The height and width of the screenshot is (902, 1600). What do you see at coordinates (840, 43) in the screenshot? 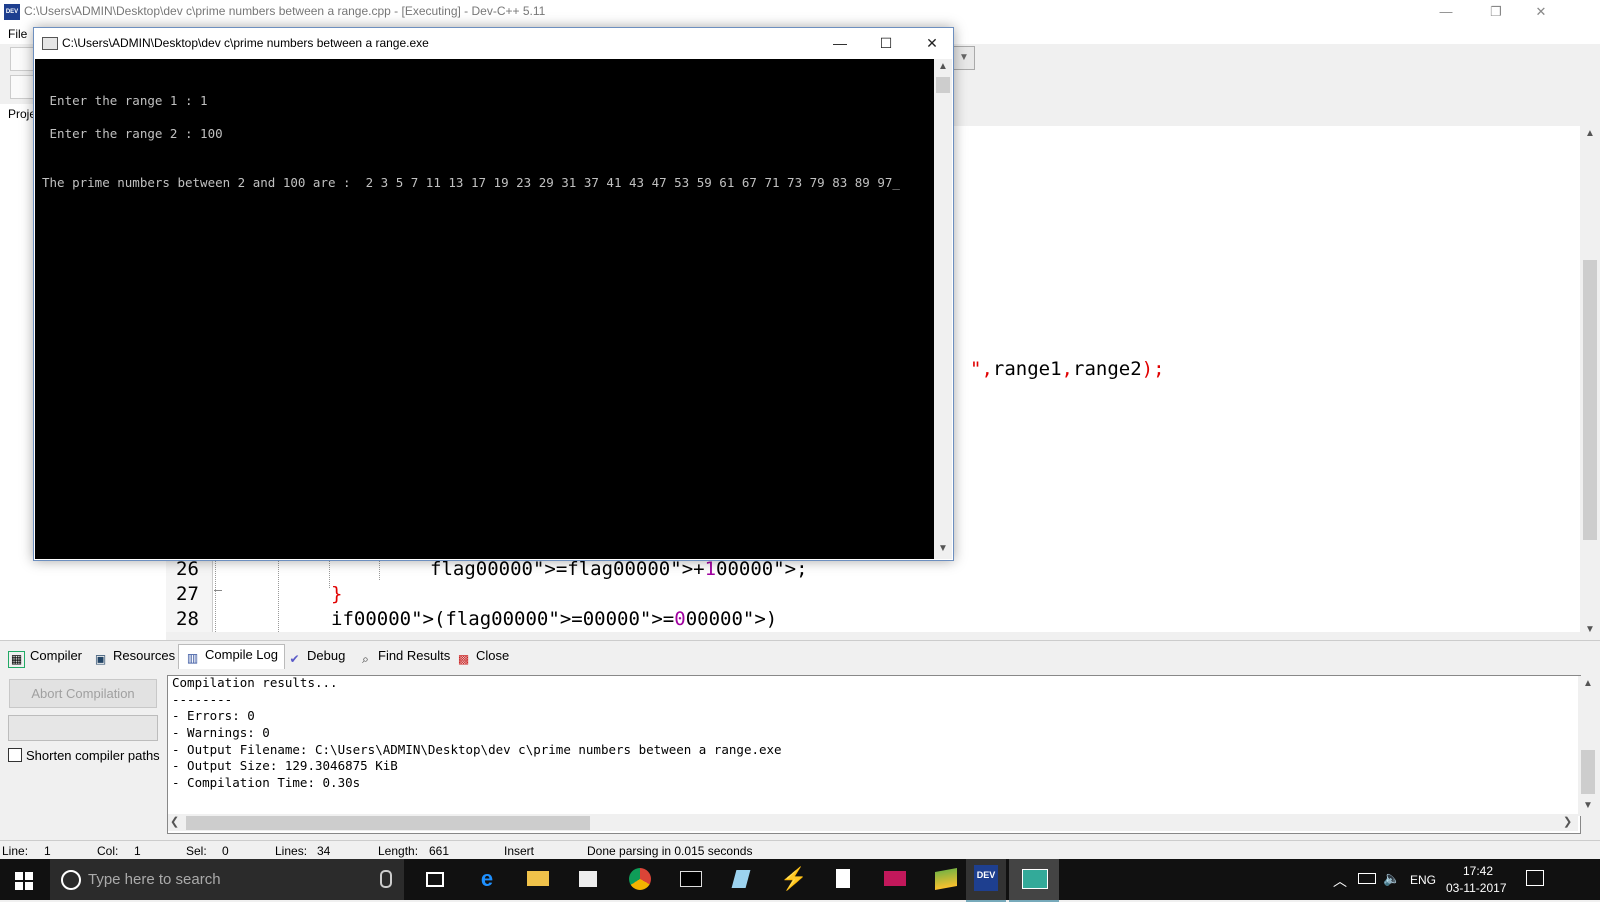
I see `console-minimize-button: —` at bounding box center [840, 43].